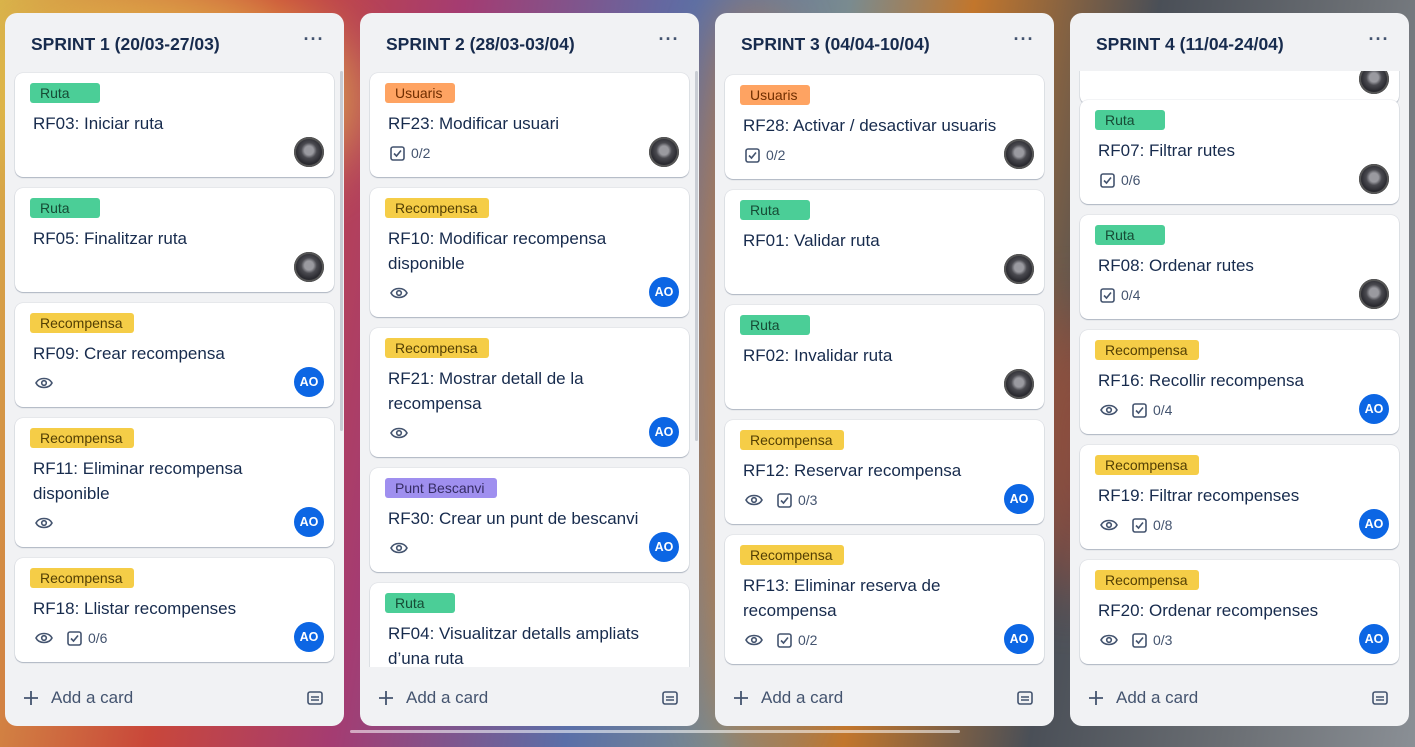 This screenshot has width=1415, height=747. Describe the element at coordinates (775, 210) in the screenshot. I see `label-tag: Ruta` at that location.